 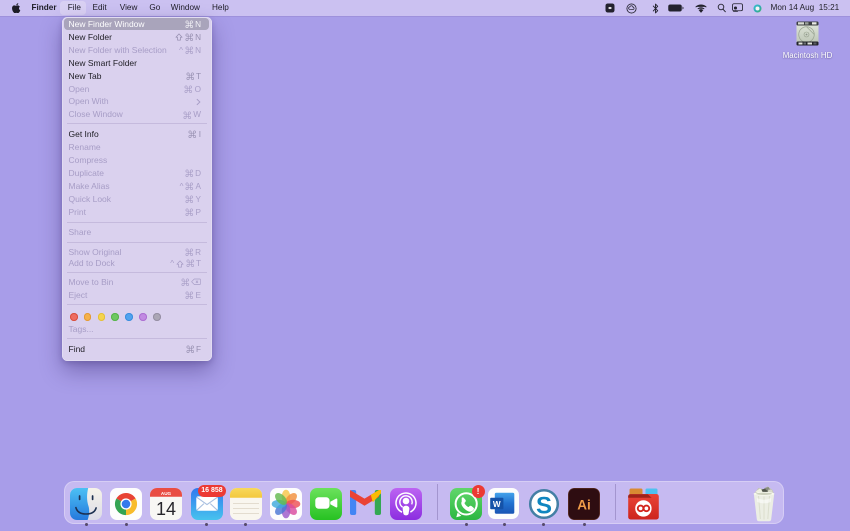 I want to click on svg-text: S, so click(x=543, y=505).